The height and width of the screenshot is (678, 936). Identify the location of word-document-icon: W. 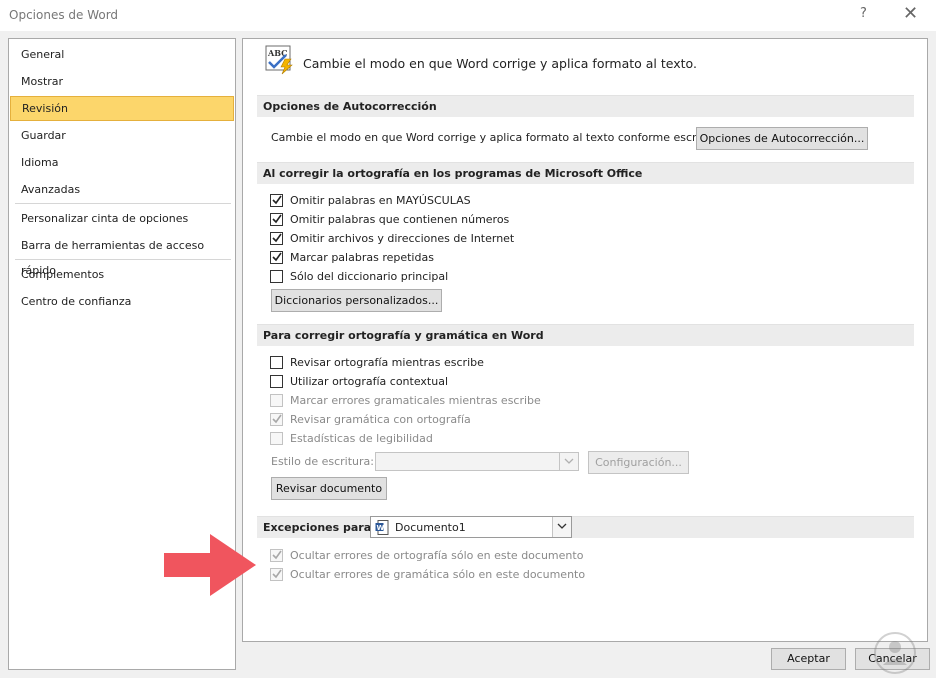
(382, 527).